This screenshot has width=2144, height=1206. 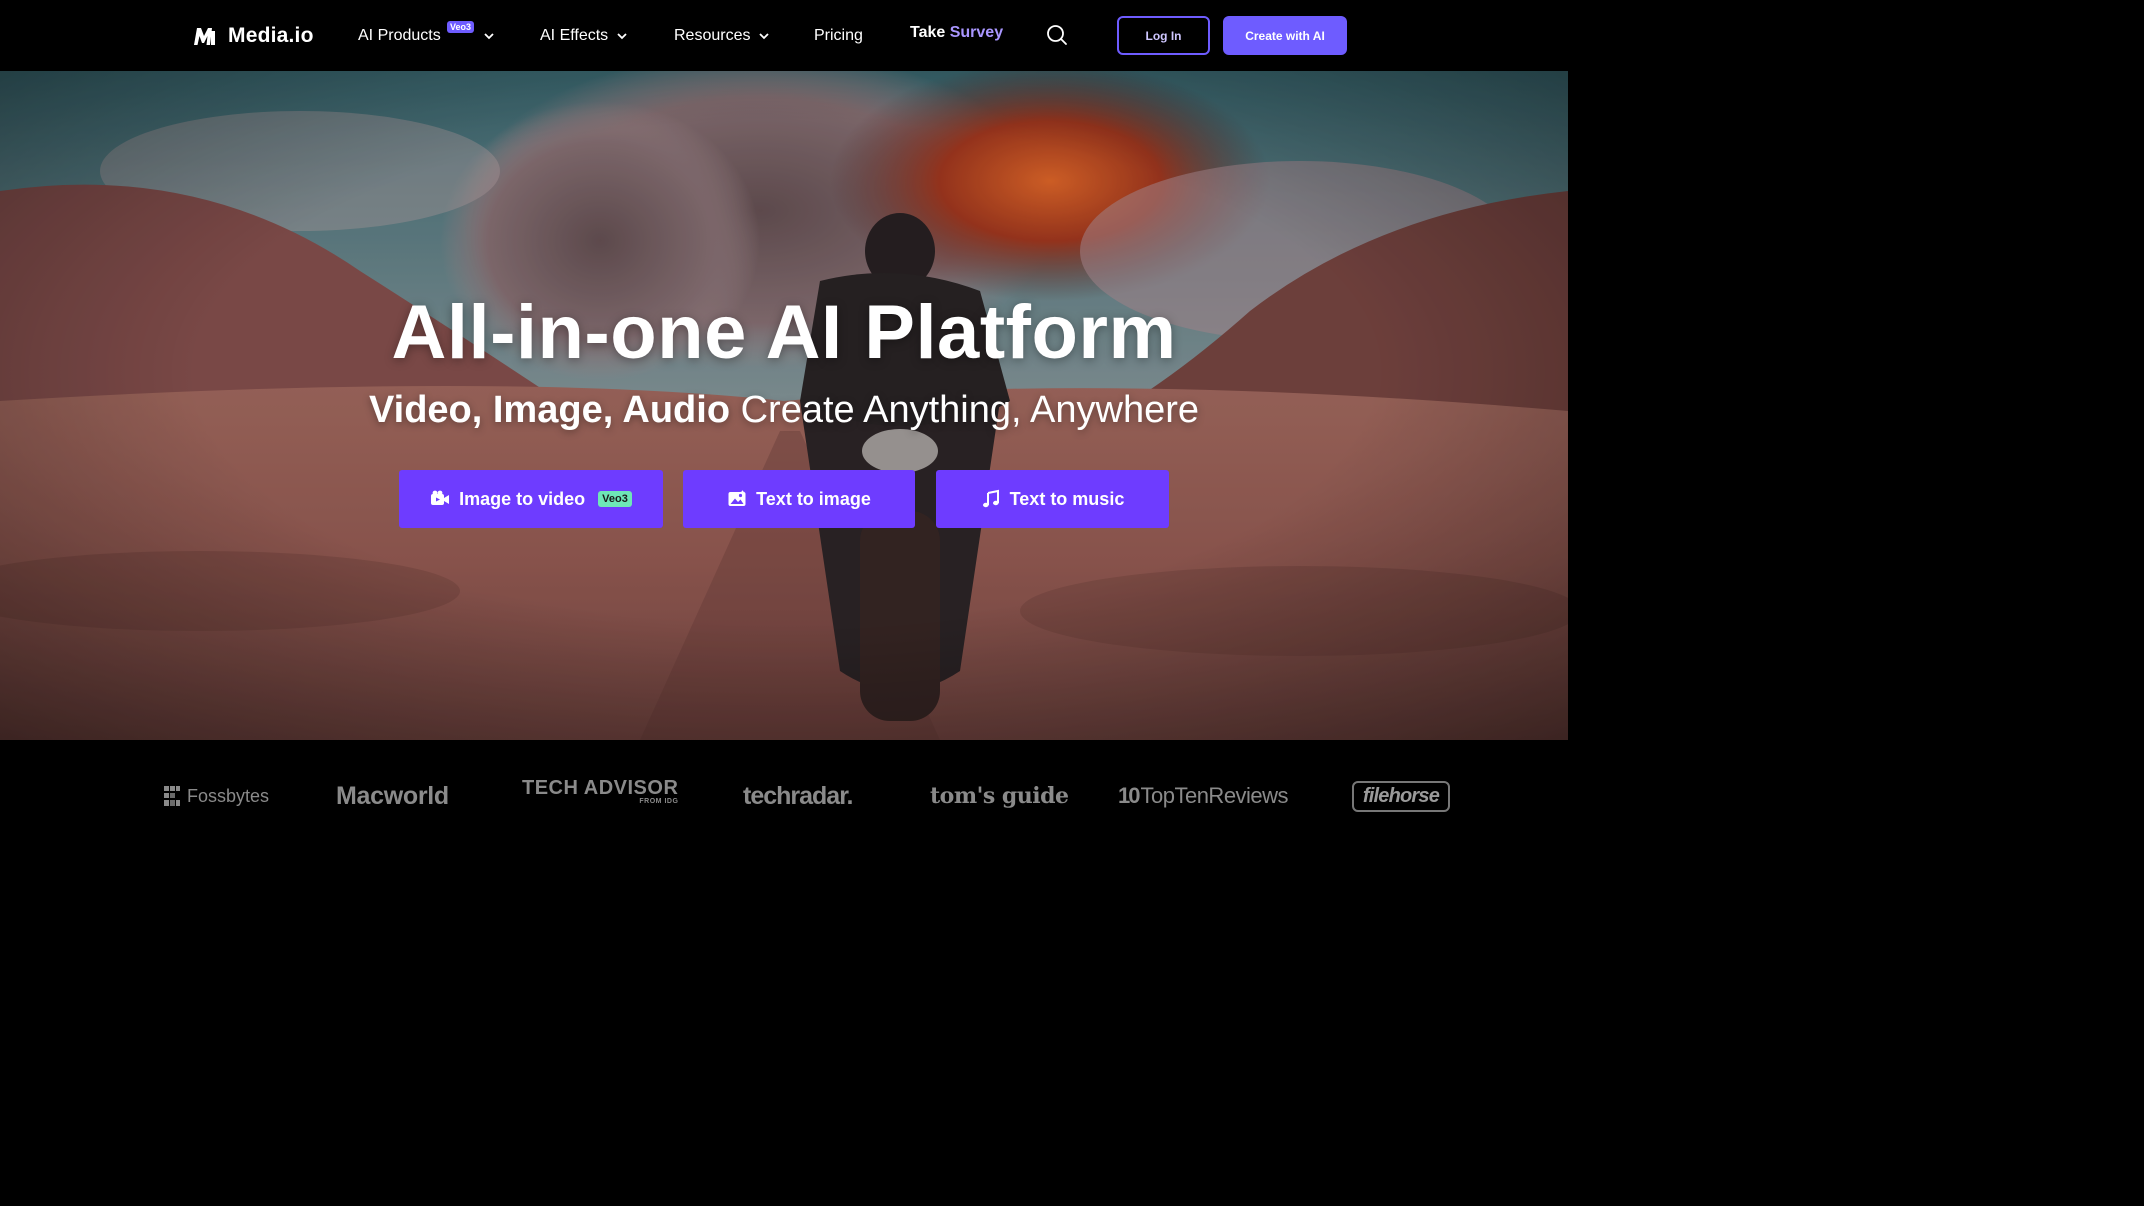 What do you see at coordinates (1057, 35) in the screenshot?
I see `search-icon` at bounding box center [1057, 35].